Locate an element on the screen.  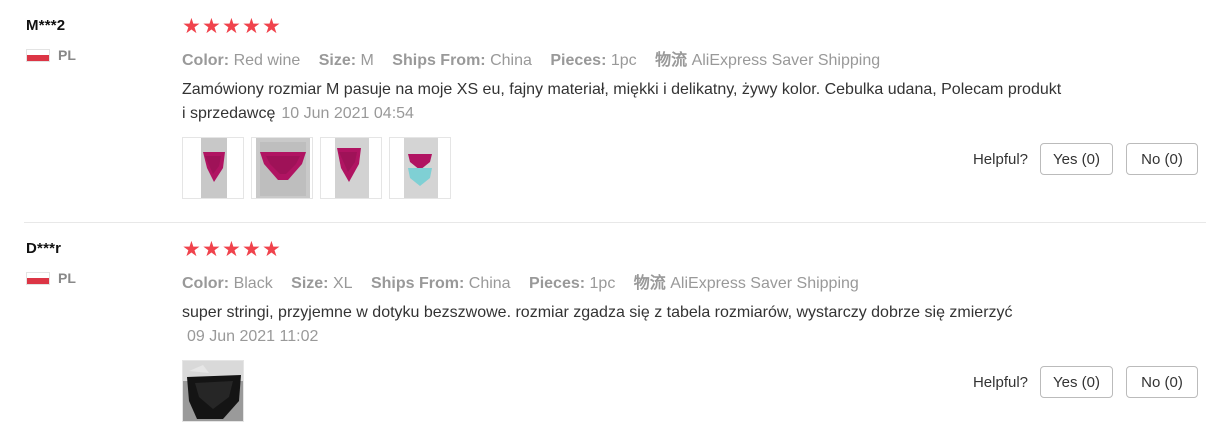
reviewer-info: D***r PL is located at coordinates (51, 263).